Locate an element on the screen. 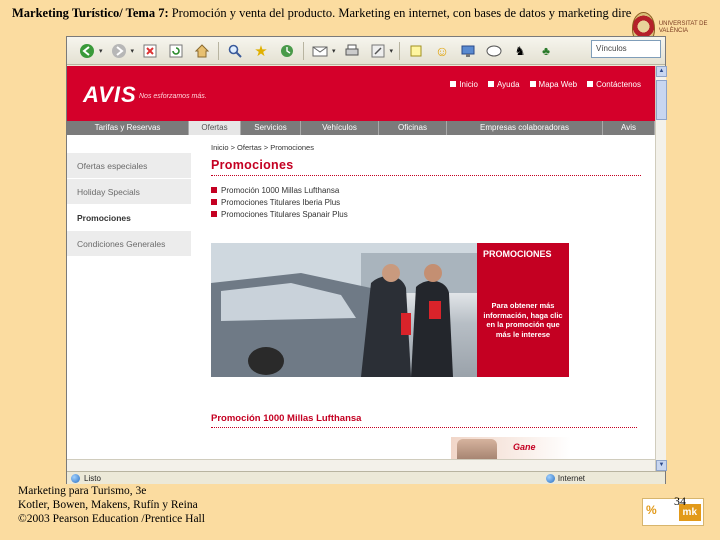 Image resolution: width=720 pixels, height=540 pixels. stop-icon is located at coordinates (150, 51).